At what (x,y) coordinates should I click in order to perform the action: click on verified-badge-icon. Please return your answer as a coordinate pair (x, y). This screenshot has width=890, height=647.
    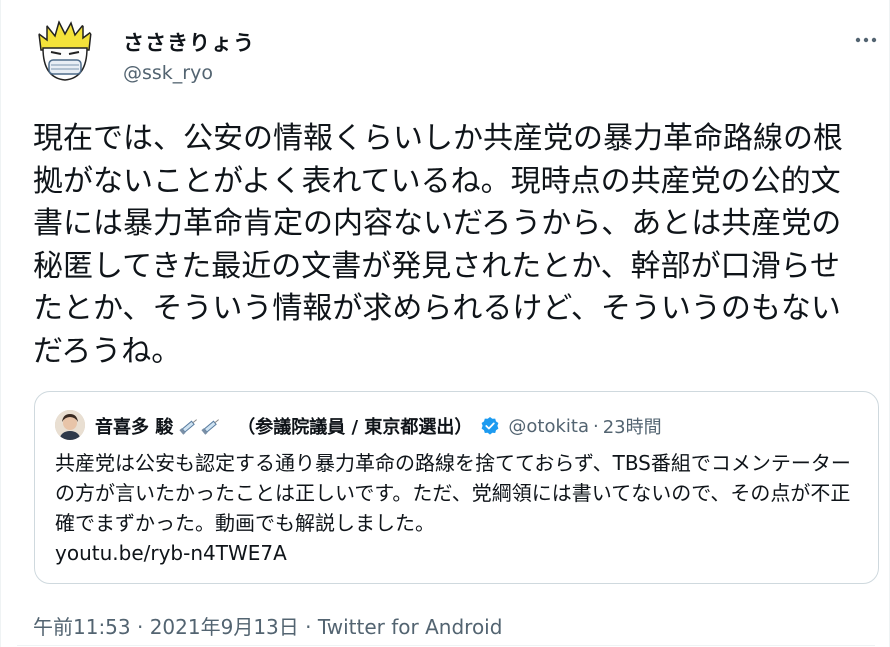
    Looking at the image, I should click on (490, 426).